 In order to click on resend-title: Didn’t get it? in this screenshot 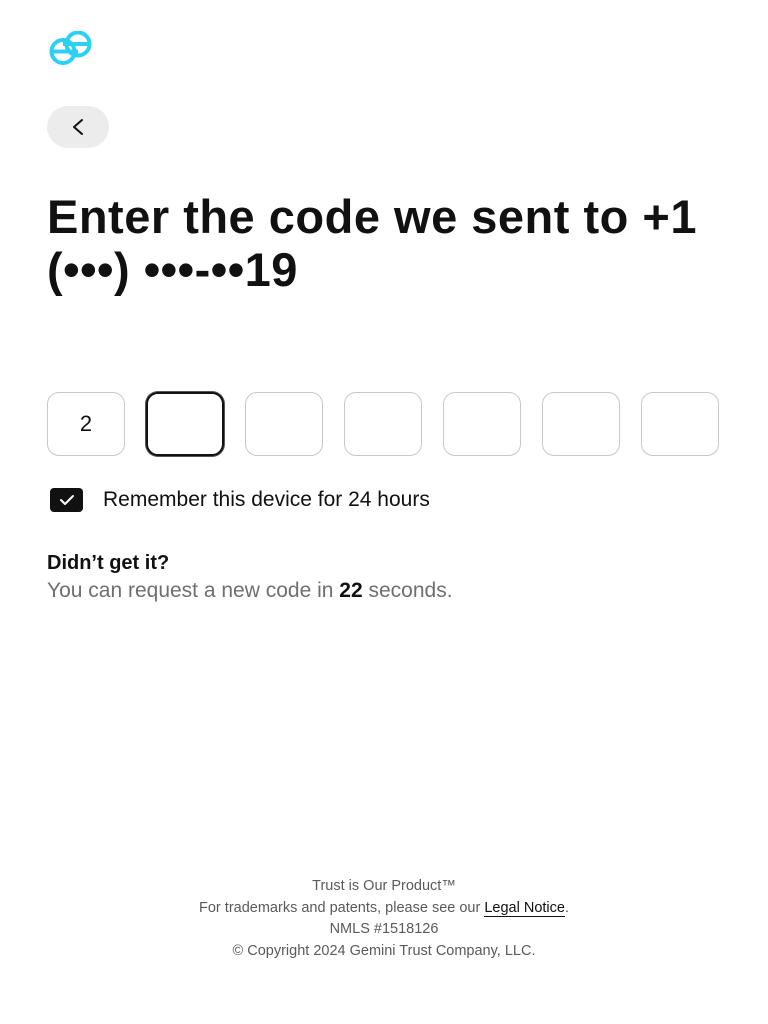, I will do `click(108, 563)`.